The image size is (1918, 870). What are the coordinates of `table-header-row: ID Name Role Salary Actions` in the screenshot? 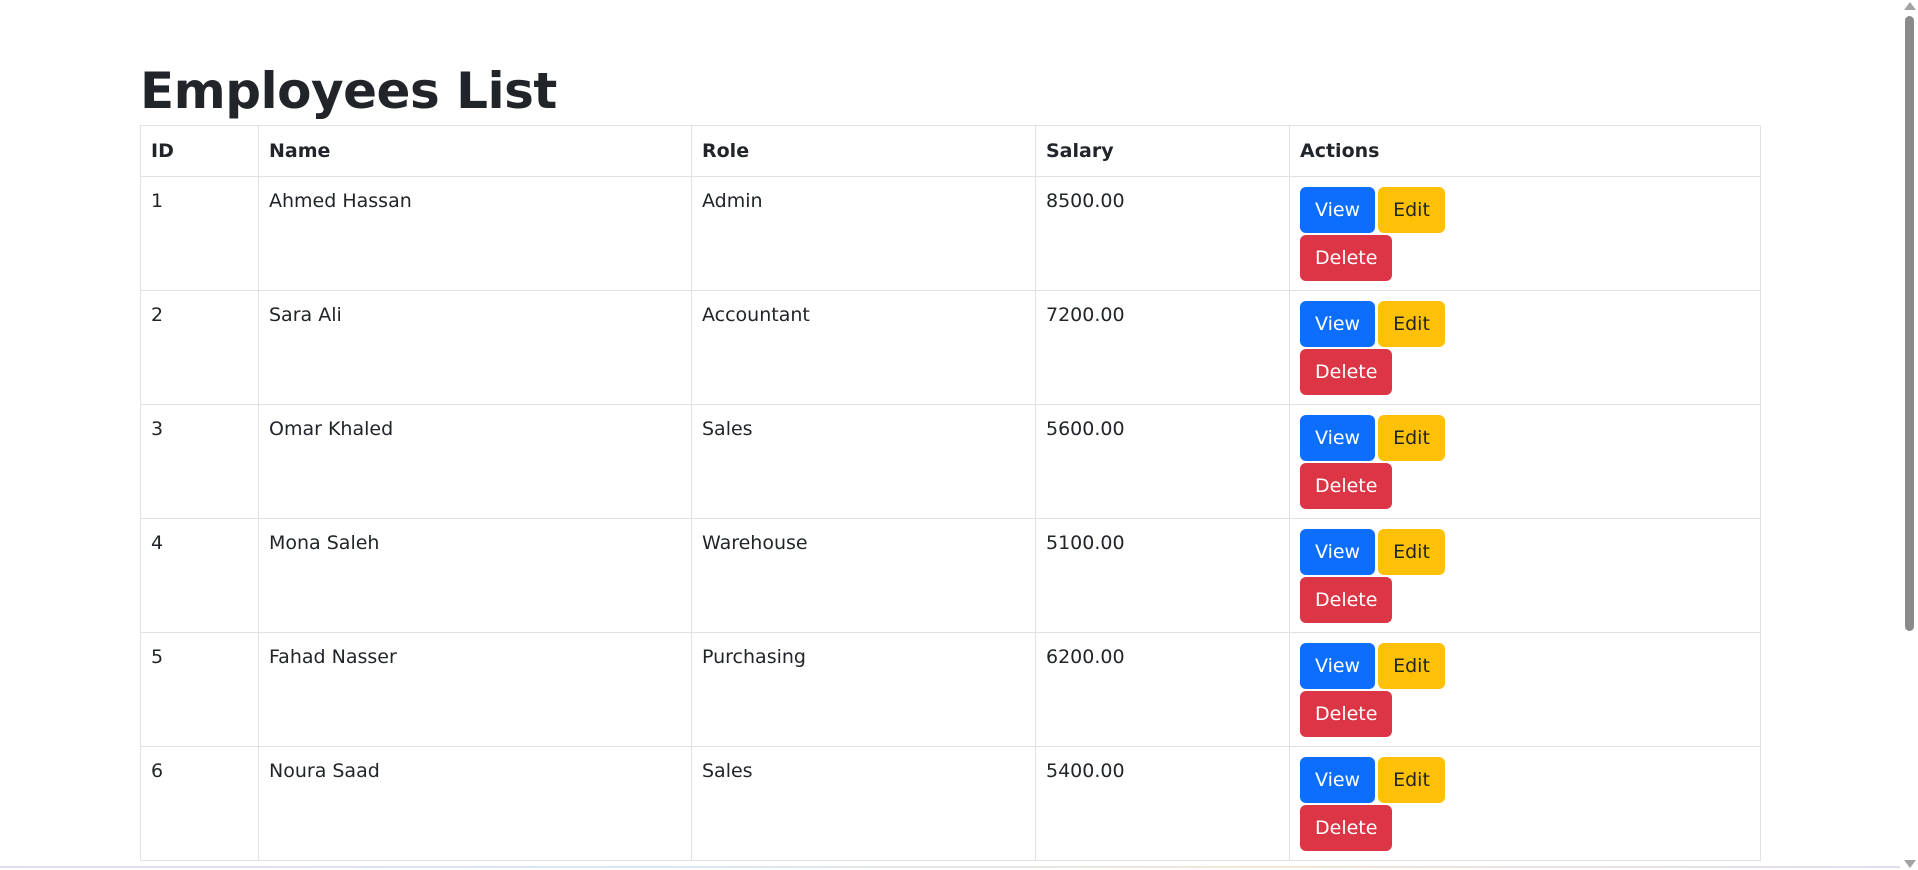 It's located at (950, 151).